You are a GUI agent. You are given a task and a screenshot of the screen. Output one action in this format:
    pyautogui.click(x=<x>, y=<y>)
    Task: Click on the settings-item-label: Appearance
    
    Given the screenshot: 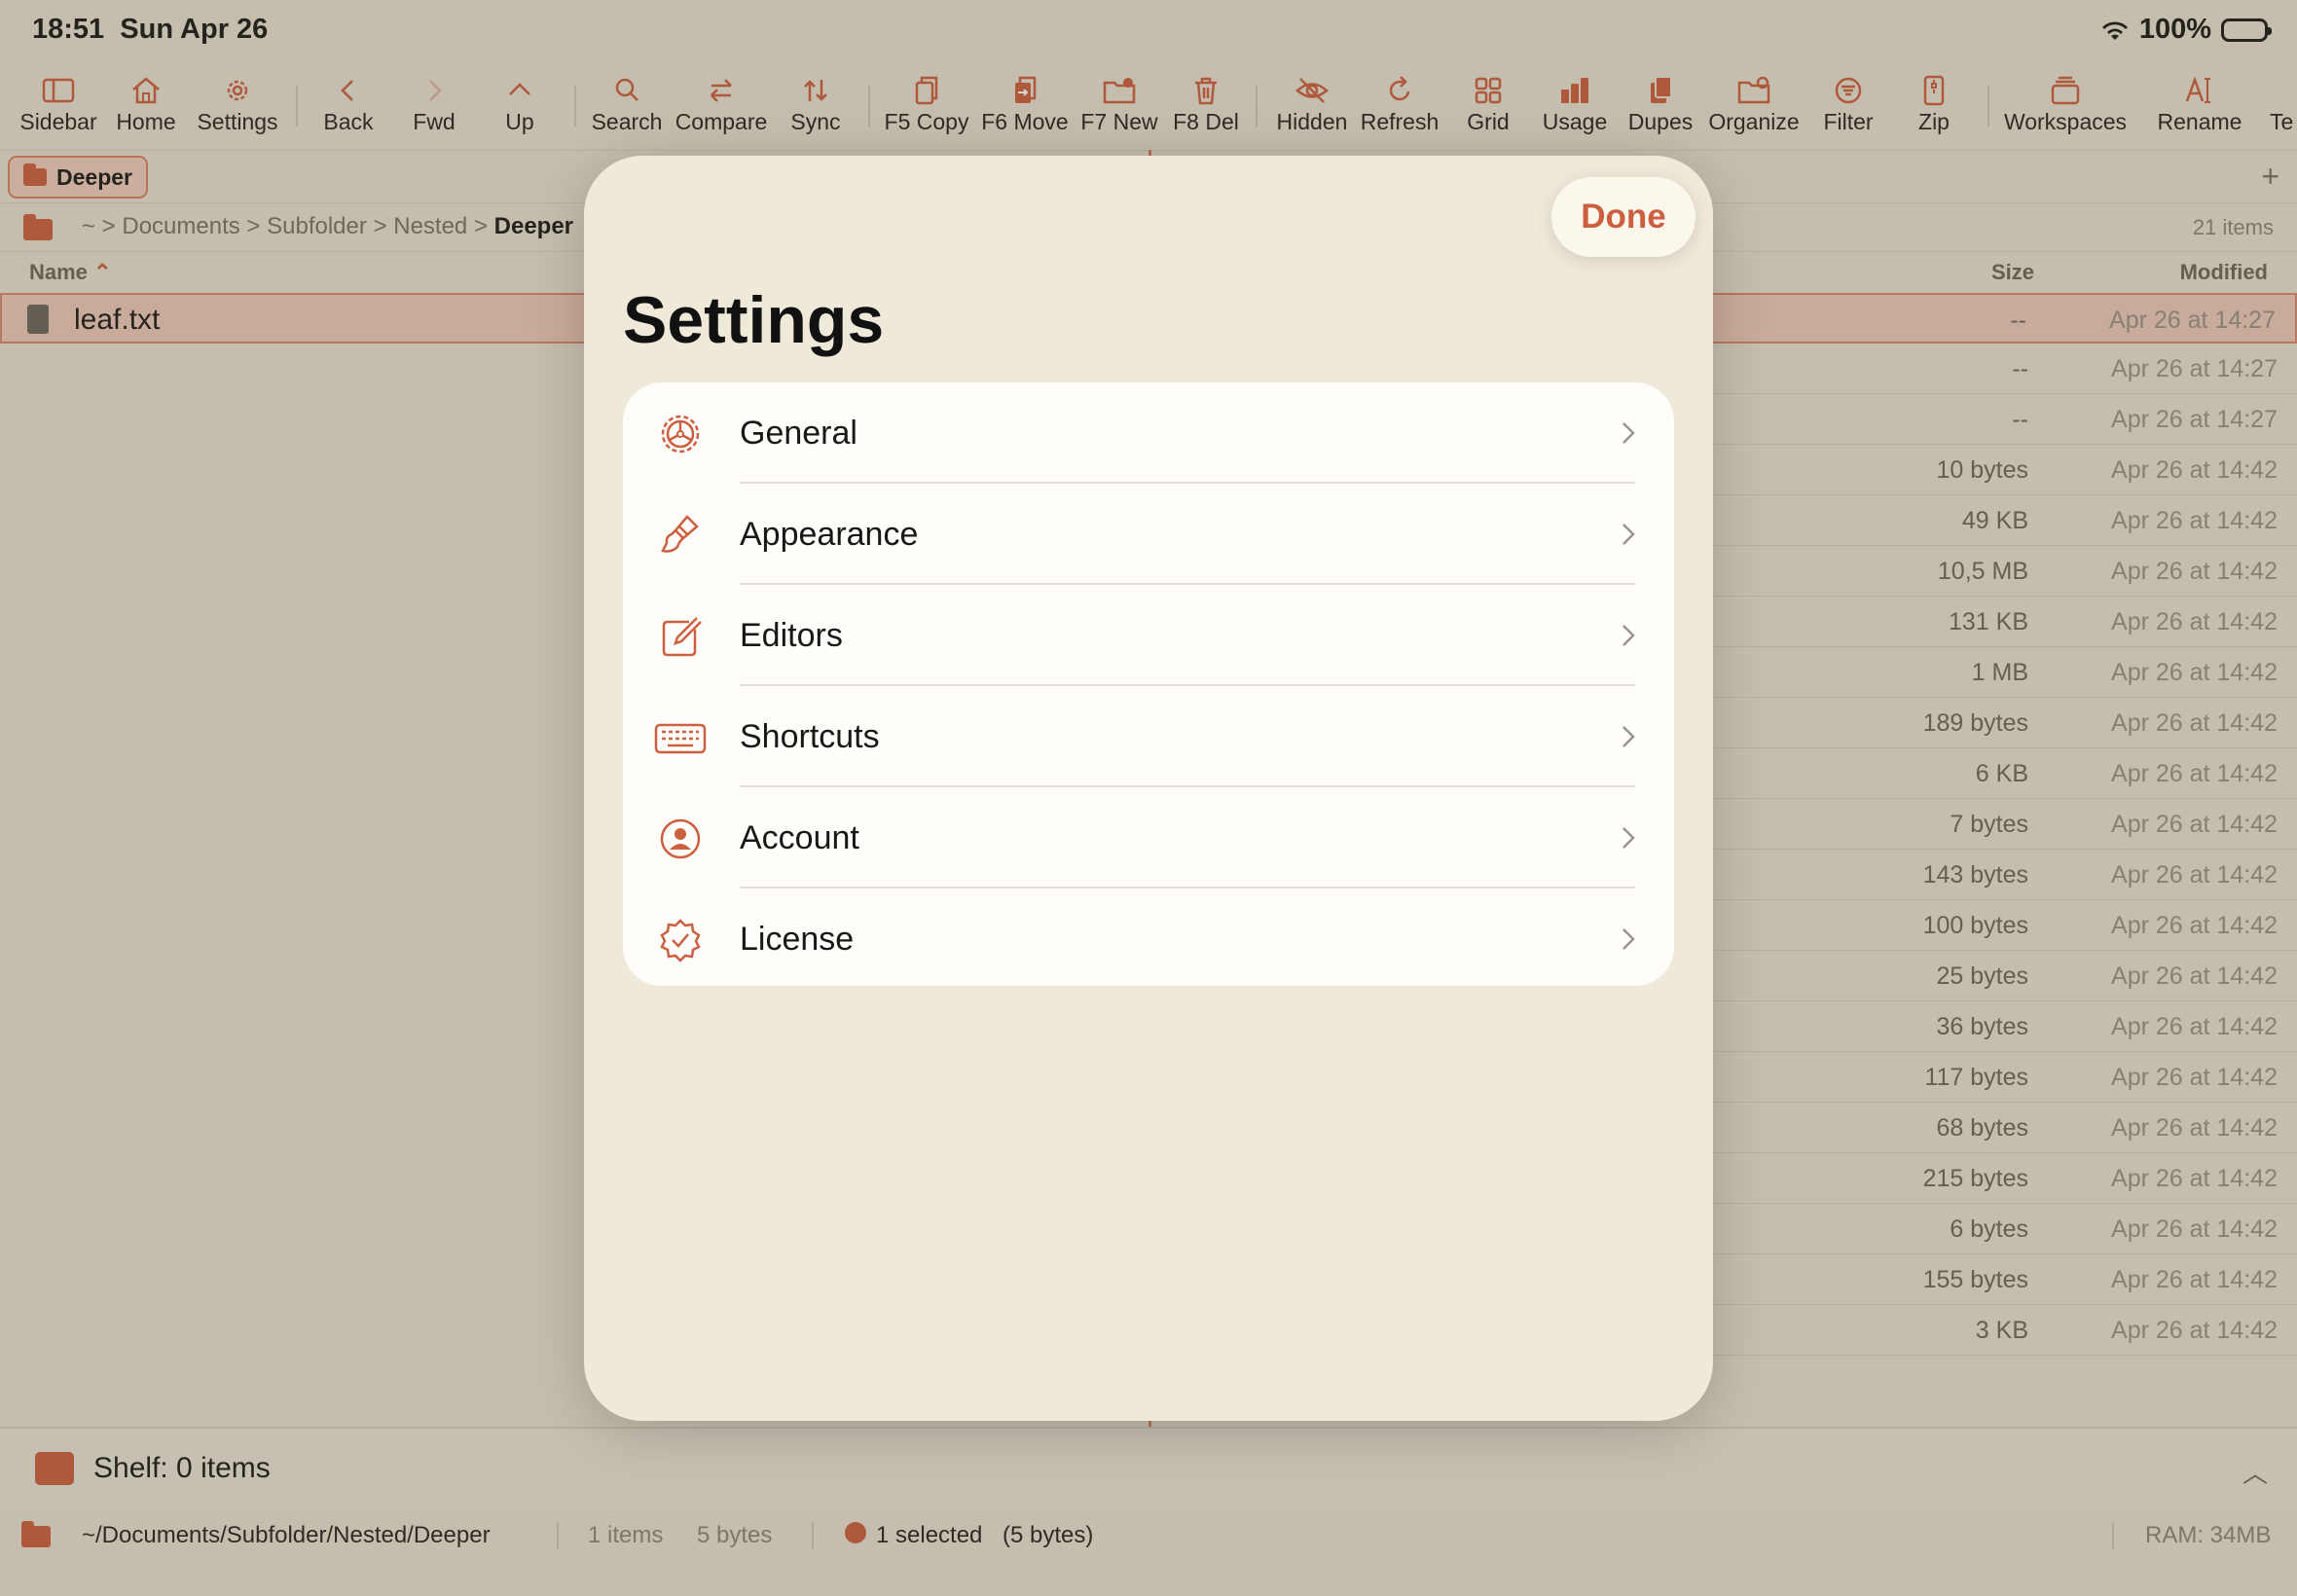 What is the action you would take?
    pyautogui.click(x=829, y=534)
    